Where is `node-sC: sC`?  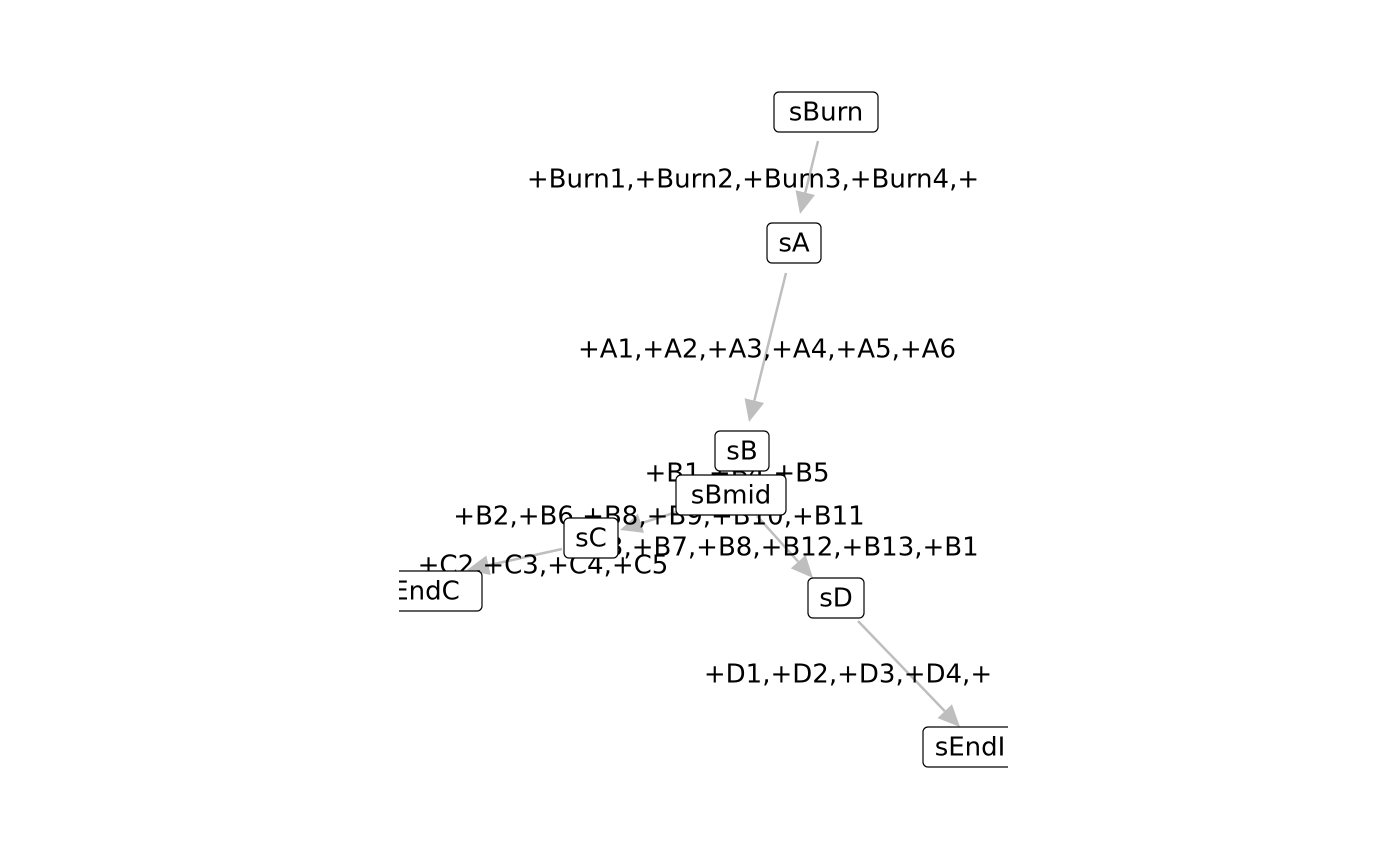
node-sC: sC is located at coordinates (591, 538).